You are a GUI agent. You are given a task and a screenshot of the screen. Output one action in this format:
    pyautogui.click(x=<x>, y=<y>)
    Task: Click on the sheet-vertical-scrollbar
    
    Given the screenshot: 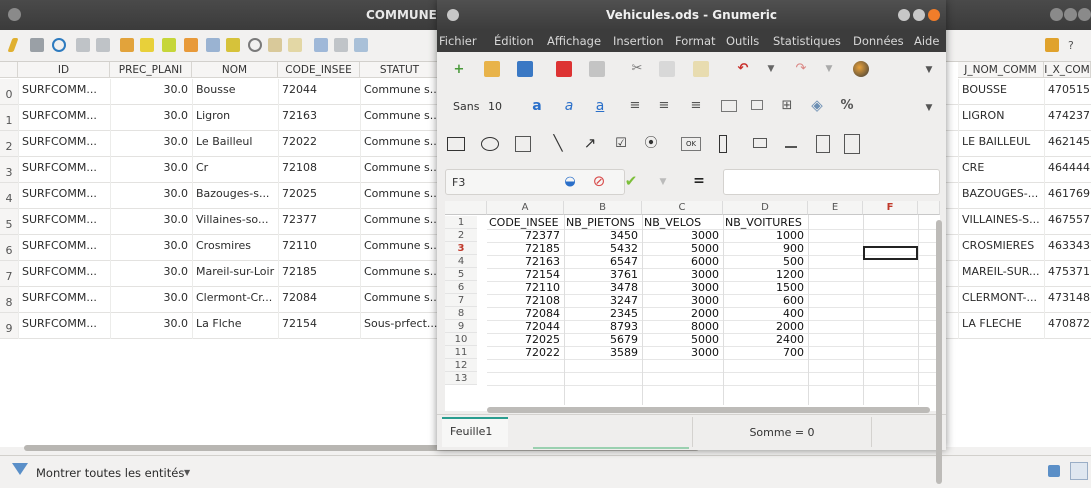 What is the action you would take?
    pyautogui.click(x=939, y=352)
    